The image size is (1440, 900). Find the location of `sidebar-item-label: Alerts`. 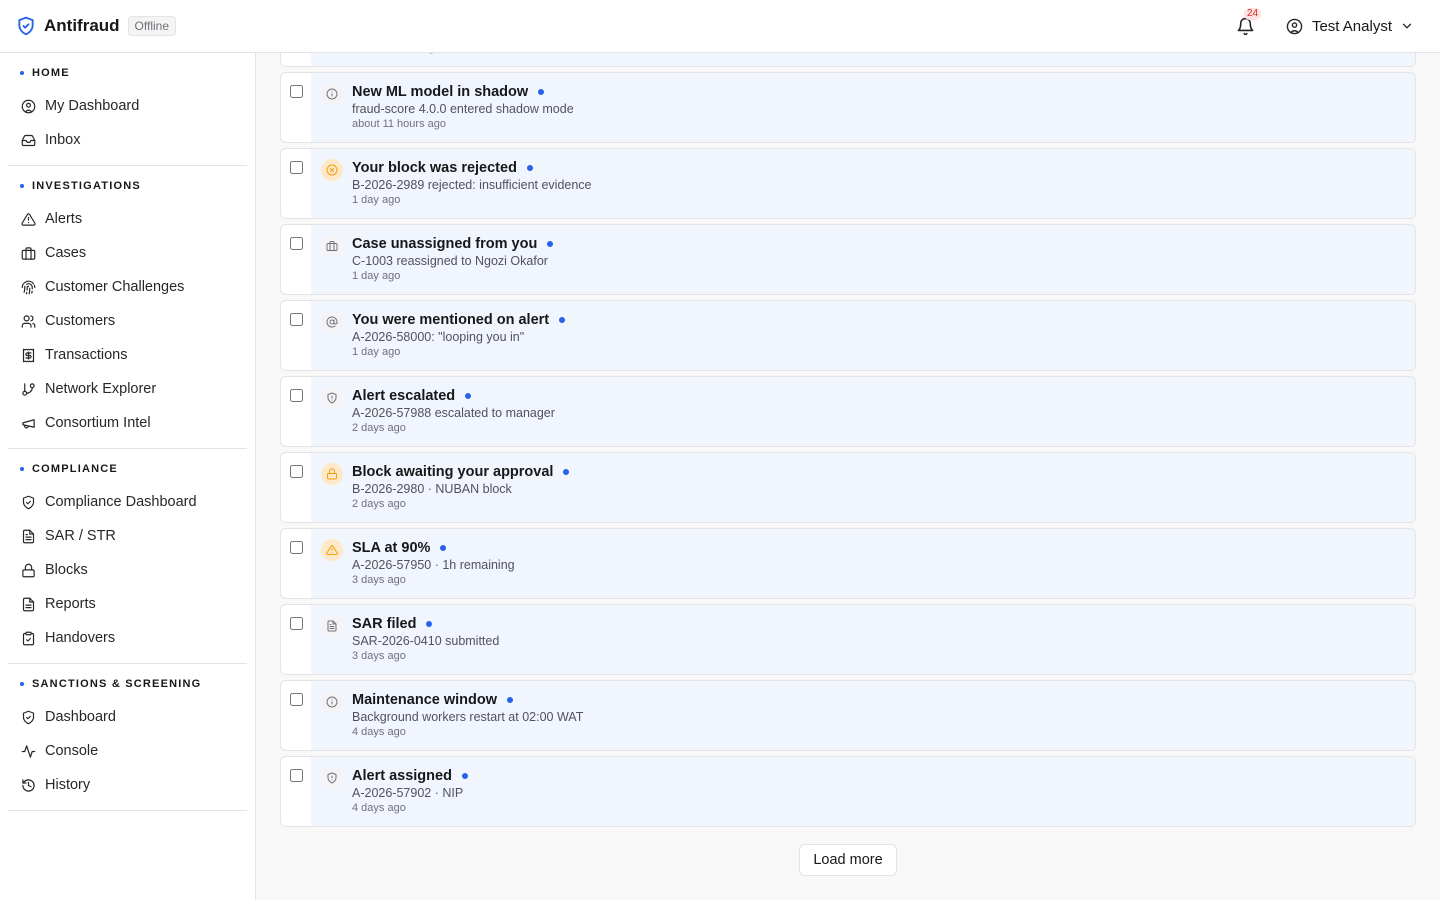

sidebar-item-label: Alerts is located at coordinates (64, 219).